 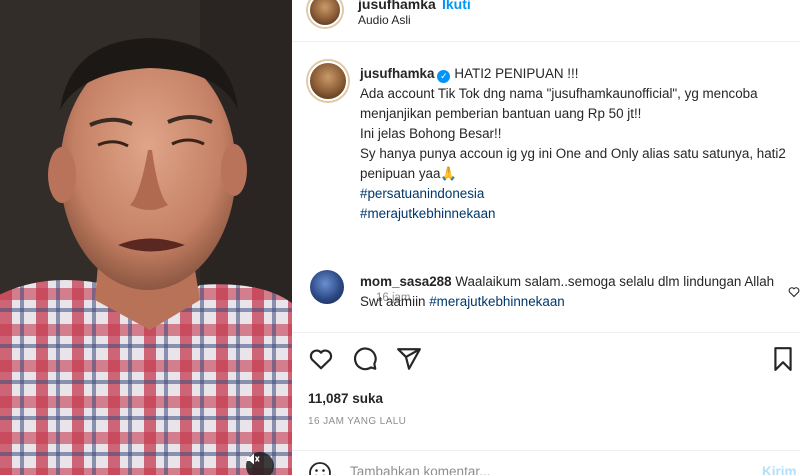 What do you see at coordinates (328, 81) in the screenshot?
I see `caption-avatar` at bounding box center [328, 81].